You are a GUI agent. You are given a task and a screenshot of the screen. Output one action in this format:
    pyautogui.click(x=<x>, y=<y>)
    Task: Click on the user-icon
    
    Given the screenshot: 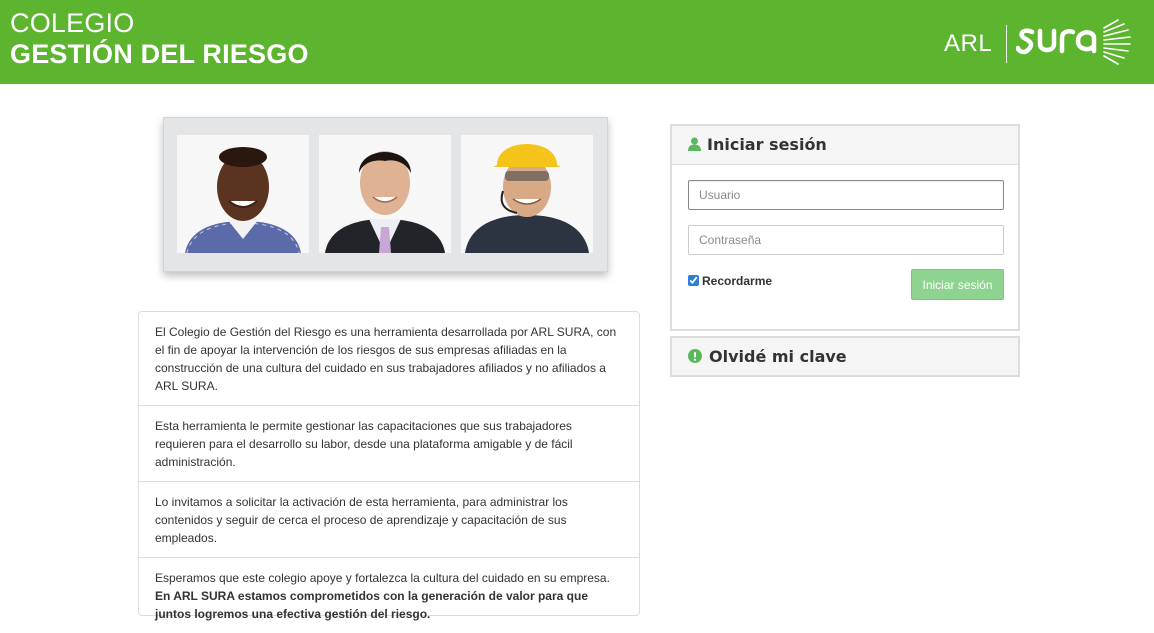 What is the action you would take?
    pyautogui.click(x=694, y=145)
    